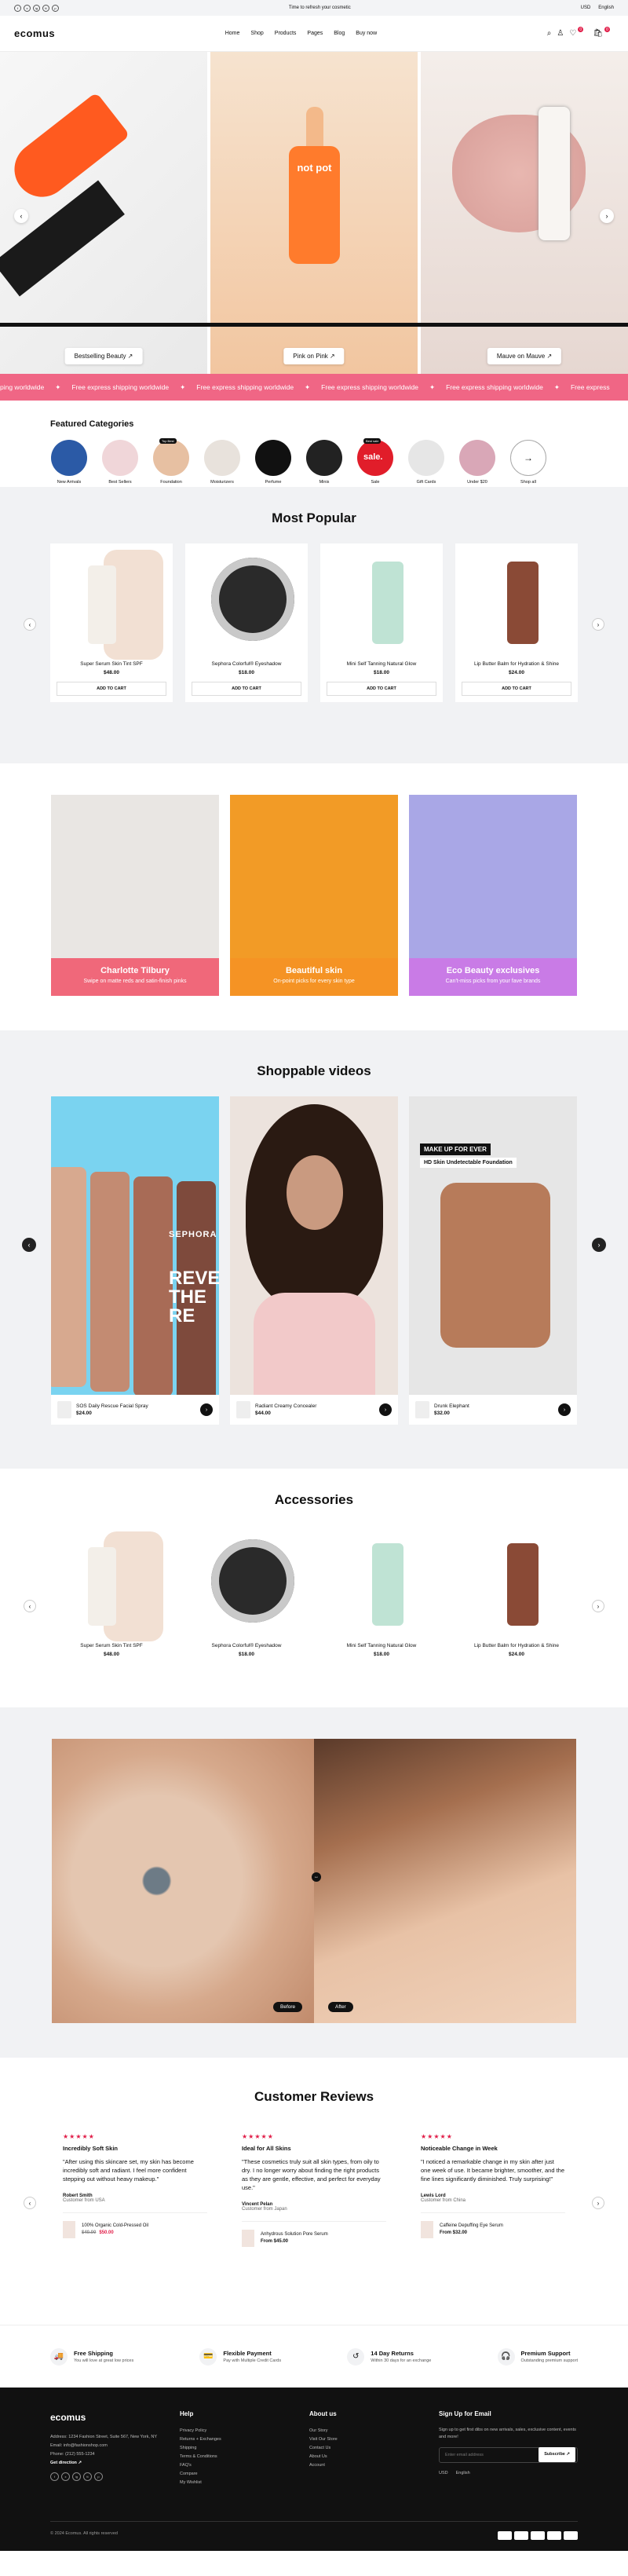 The width and height of the screenshot is (628, 2576). I want to click on account-icon: ♙, so click(560, 33).